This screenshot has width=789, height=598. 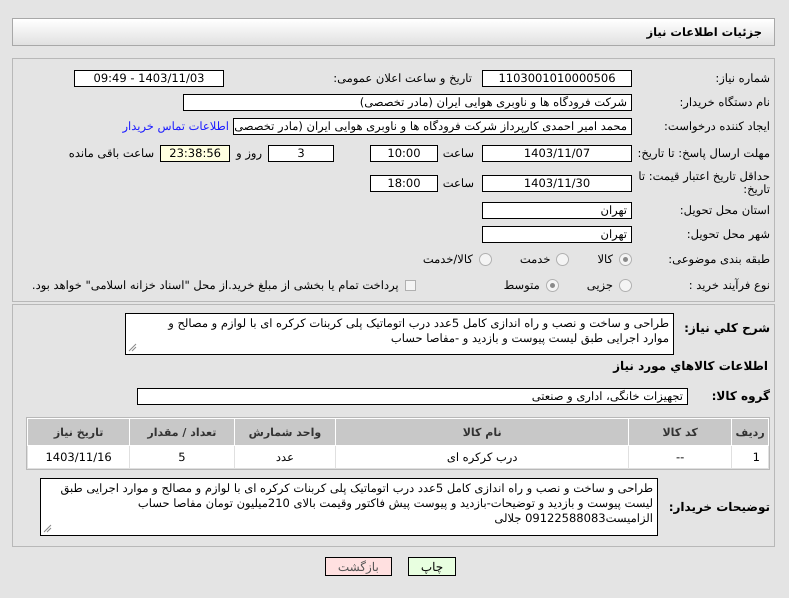 What do you see at coordinates (149, 78) in the screenshot?
I see `announce-date-field: 1403/11/03 - 09:49` at bounding box center [149, 78].